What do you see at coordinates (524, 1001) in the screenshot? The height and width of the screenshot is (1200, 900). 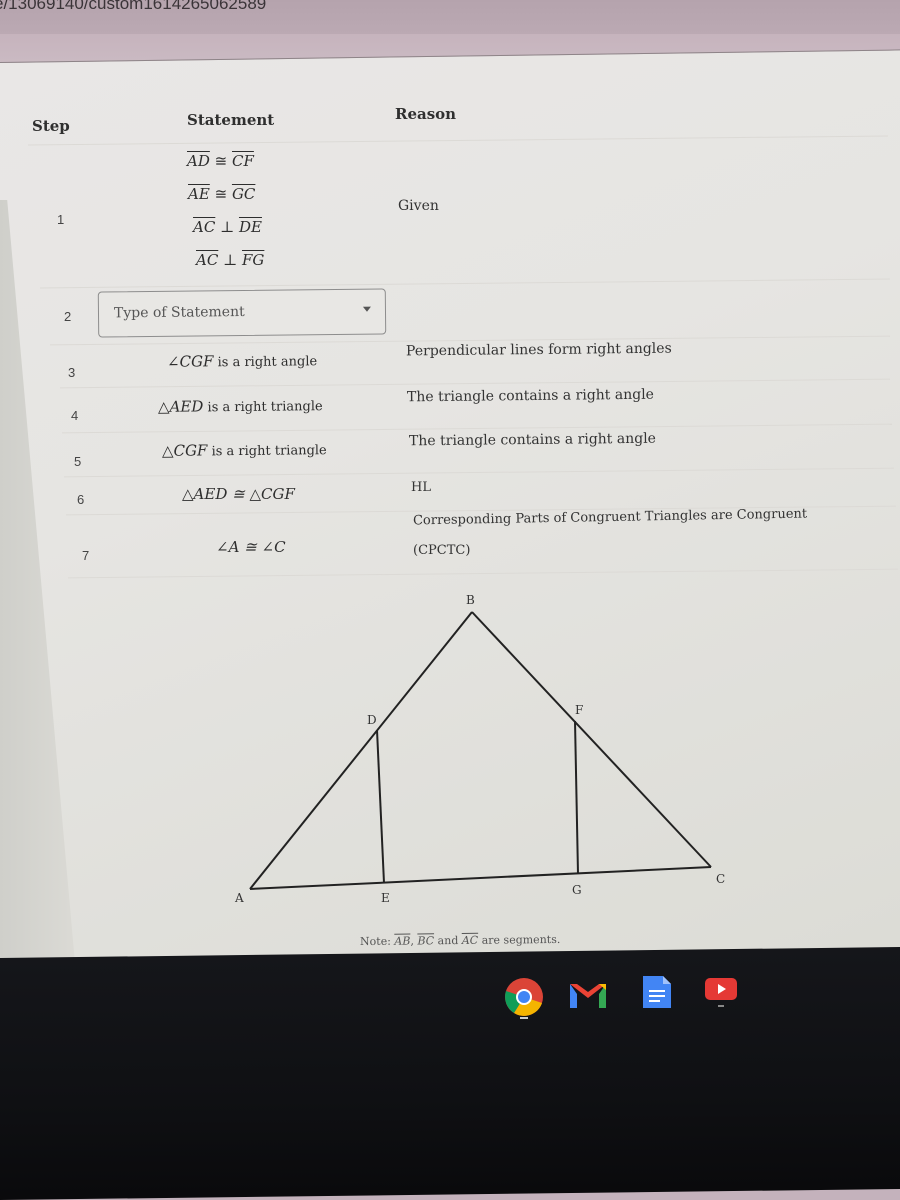 I see `chrome-icon` at bounding box center [524, 1001].